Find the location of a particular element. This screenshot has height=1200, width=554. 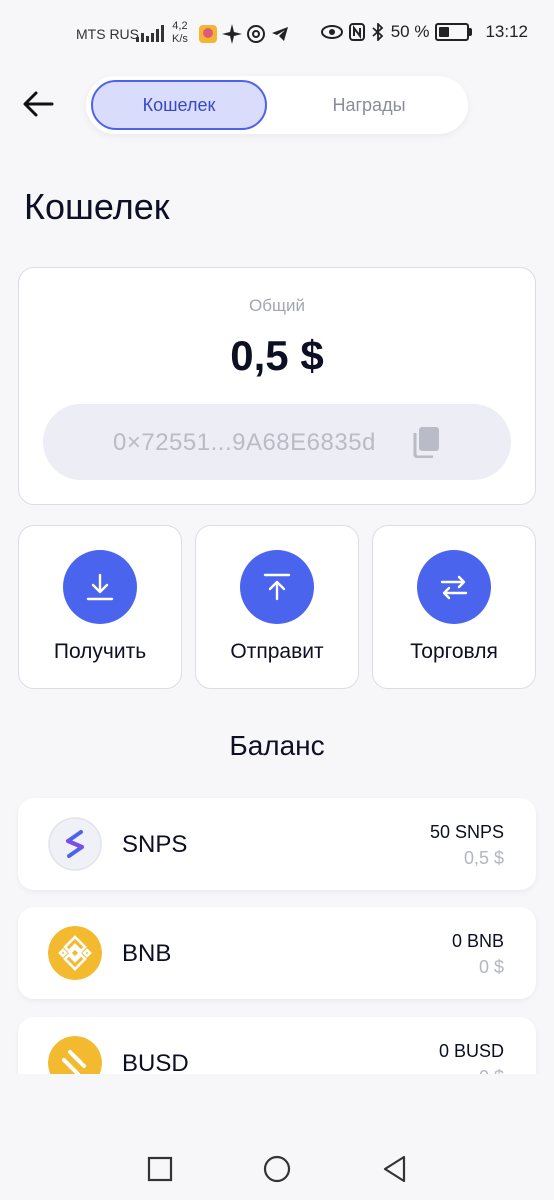

busd-logo-icon is located at coordinates (75, 1055).